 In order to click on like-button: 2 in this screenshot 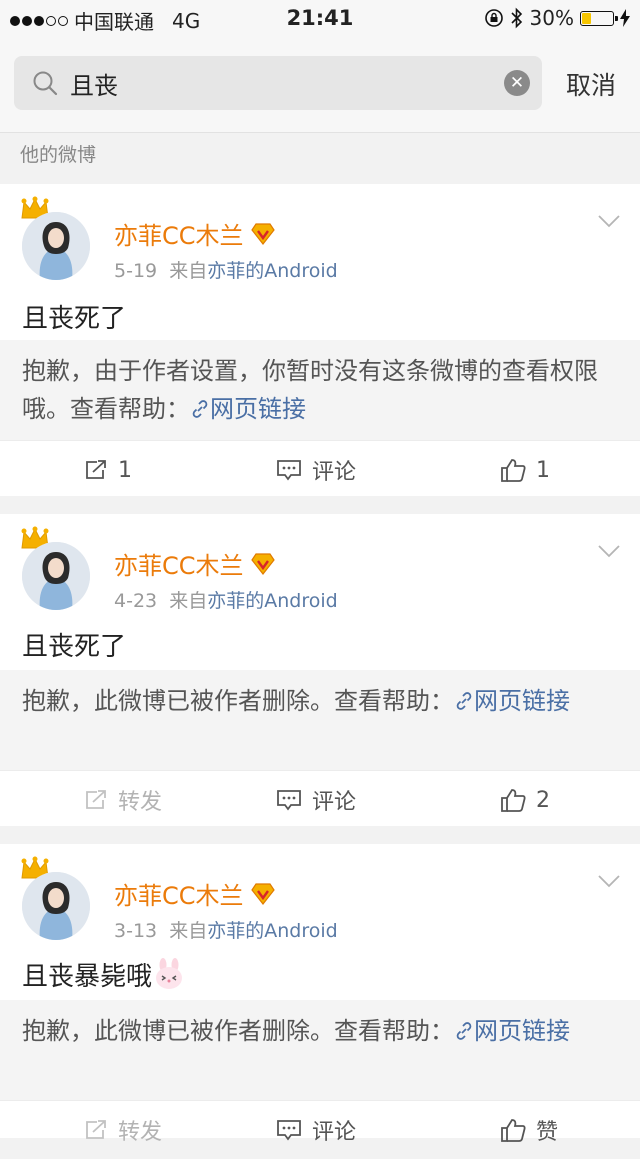, I will do `click(525, 800)`.